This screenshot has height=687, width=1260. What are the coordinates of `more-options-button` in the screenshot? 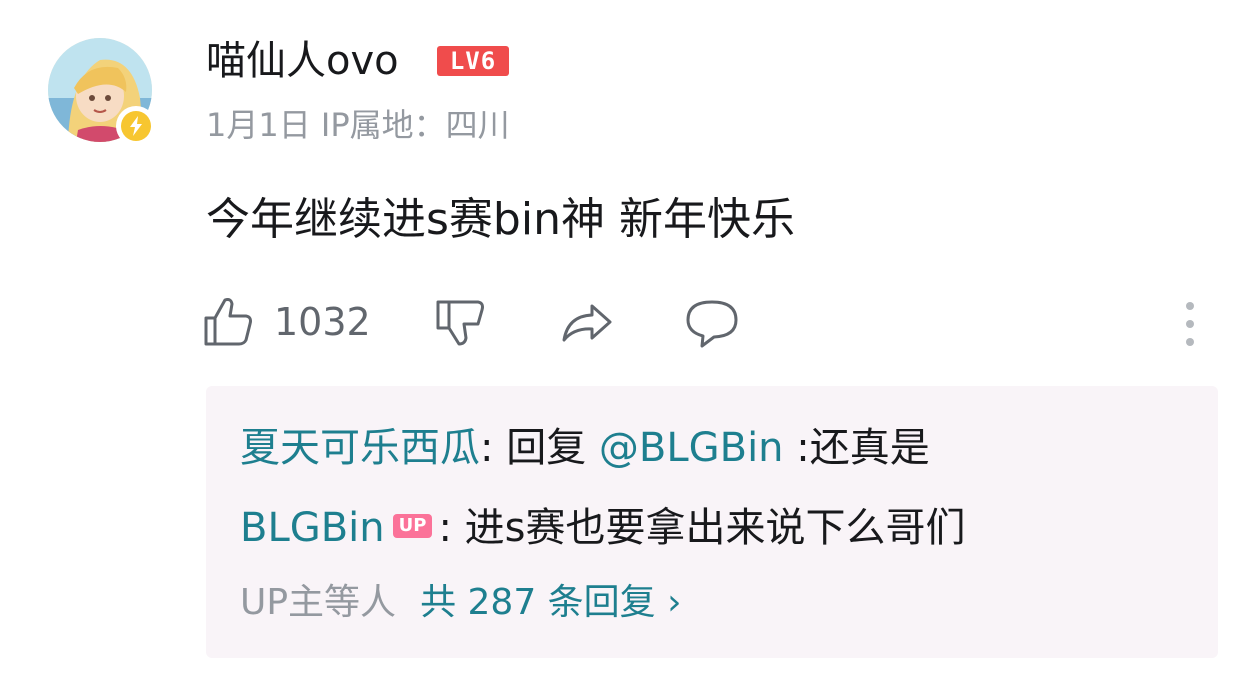 It's located at (1190, 322).